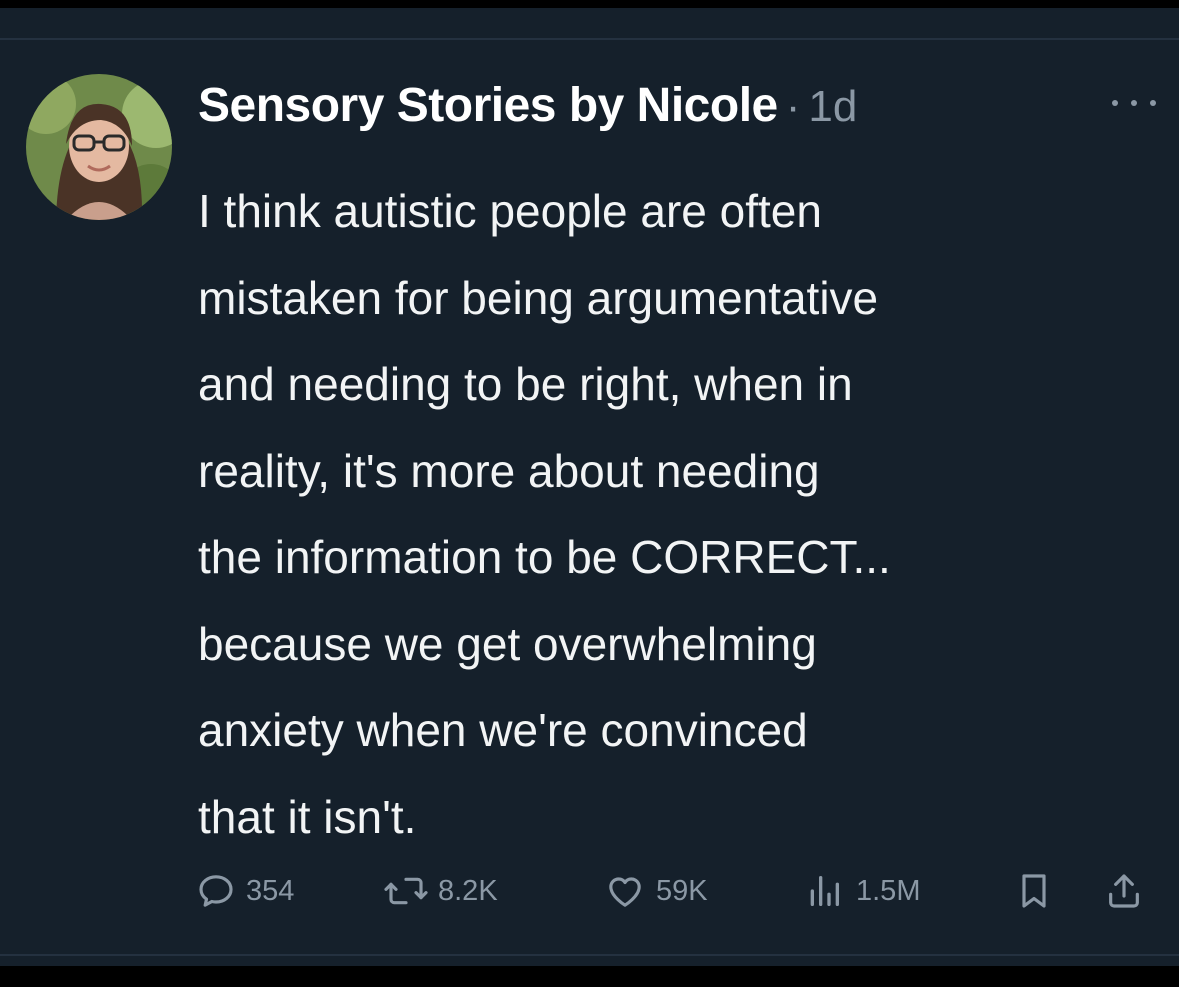 The height and width of the screenshot is (987, 1179). Describe the element at coordinates (625, 892) in the screenshot. I see `heart-icon` at that location.